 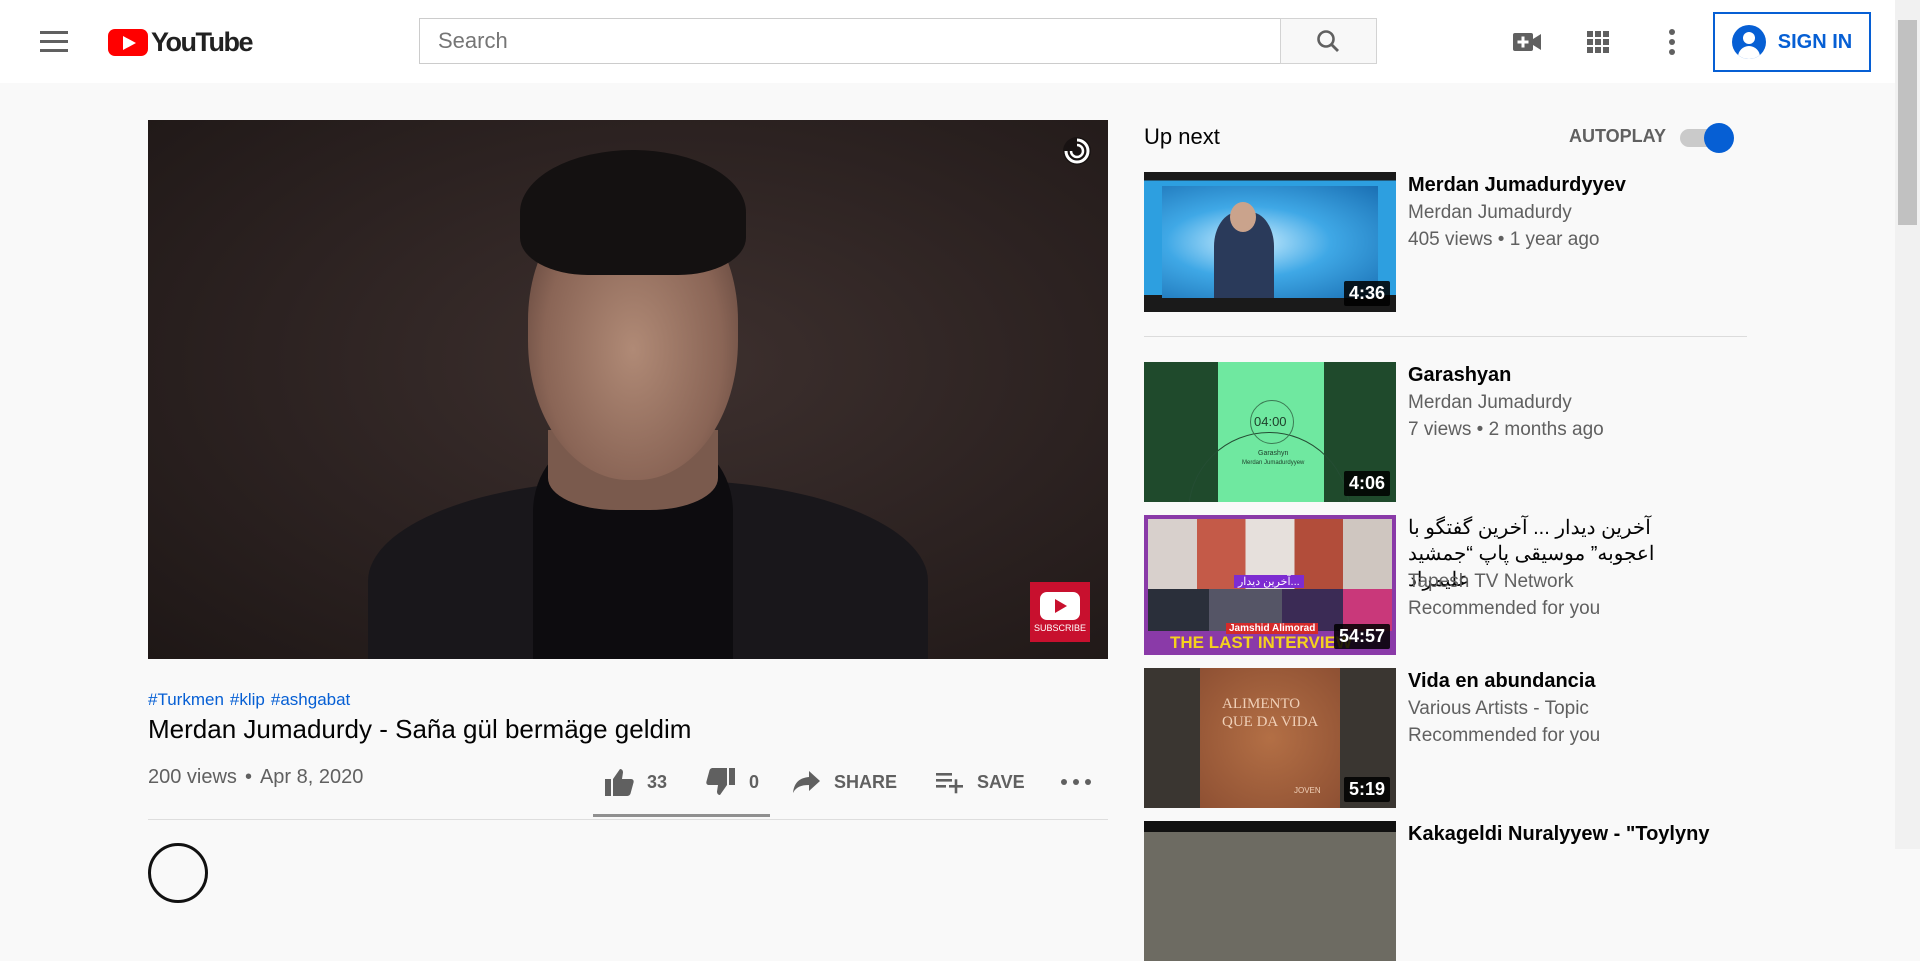 I want to click on hashtag-link: #ashgabat, so click(x=310, y=700).